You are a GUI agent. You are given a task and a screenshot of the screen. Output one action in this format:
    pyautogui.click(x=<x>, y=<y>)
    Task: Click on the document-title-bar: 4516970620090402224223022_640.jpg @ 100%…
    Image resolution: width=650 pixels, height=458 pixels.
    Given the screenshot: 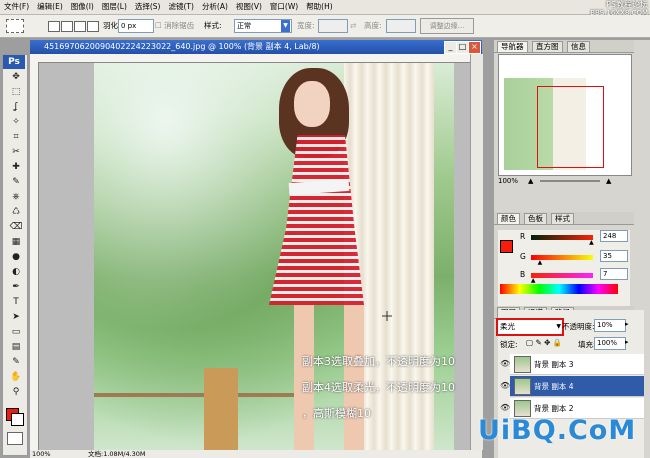 What is the action you would take?
    pyautogui.click(x=256, y=47)
    